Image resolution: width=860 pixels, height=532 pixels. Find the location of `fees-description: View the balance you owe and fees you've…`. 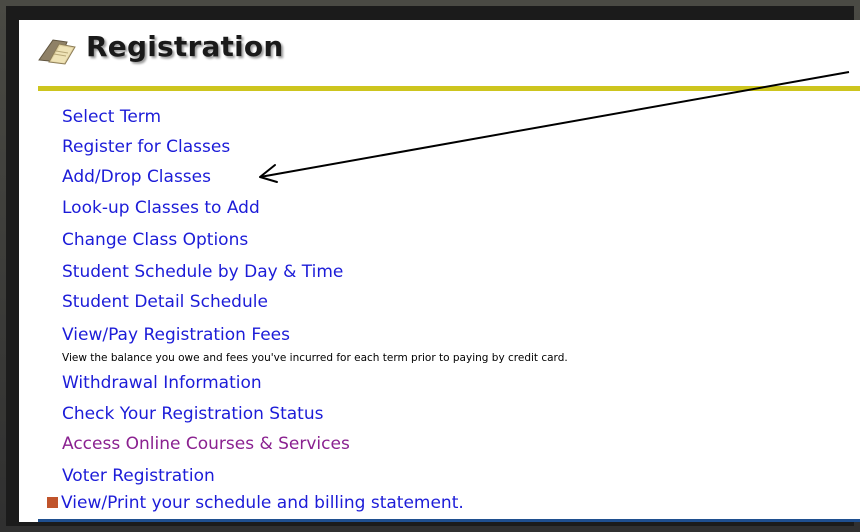

fees-description: View the balance you owe and fees you've… is located at coordinates (315, 358).